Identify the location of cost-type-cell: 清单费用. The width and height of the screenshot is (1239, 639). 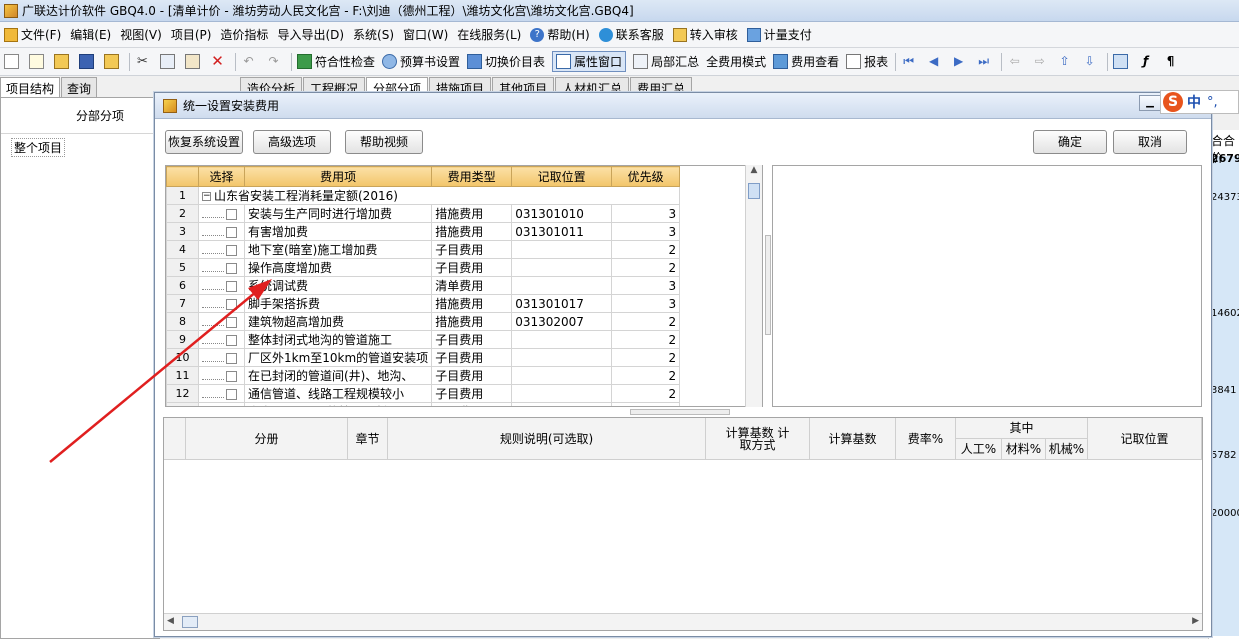
(472, 285).